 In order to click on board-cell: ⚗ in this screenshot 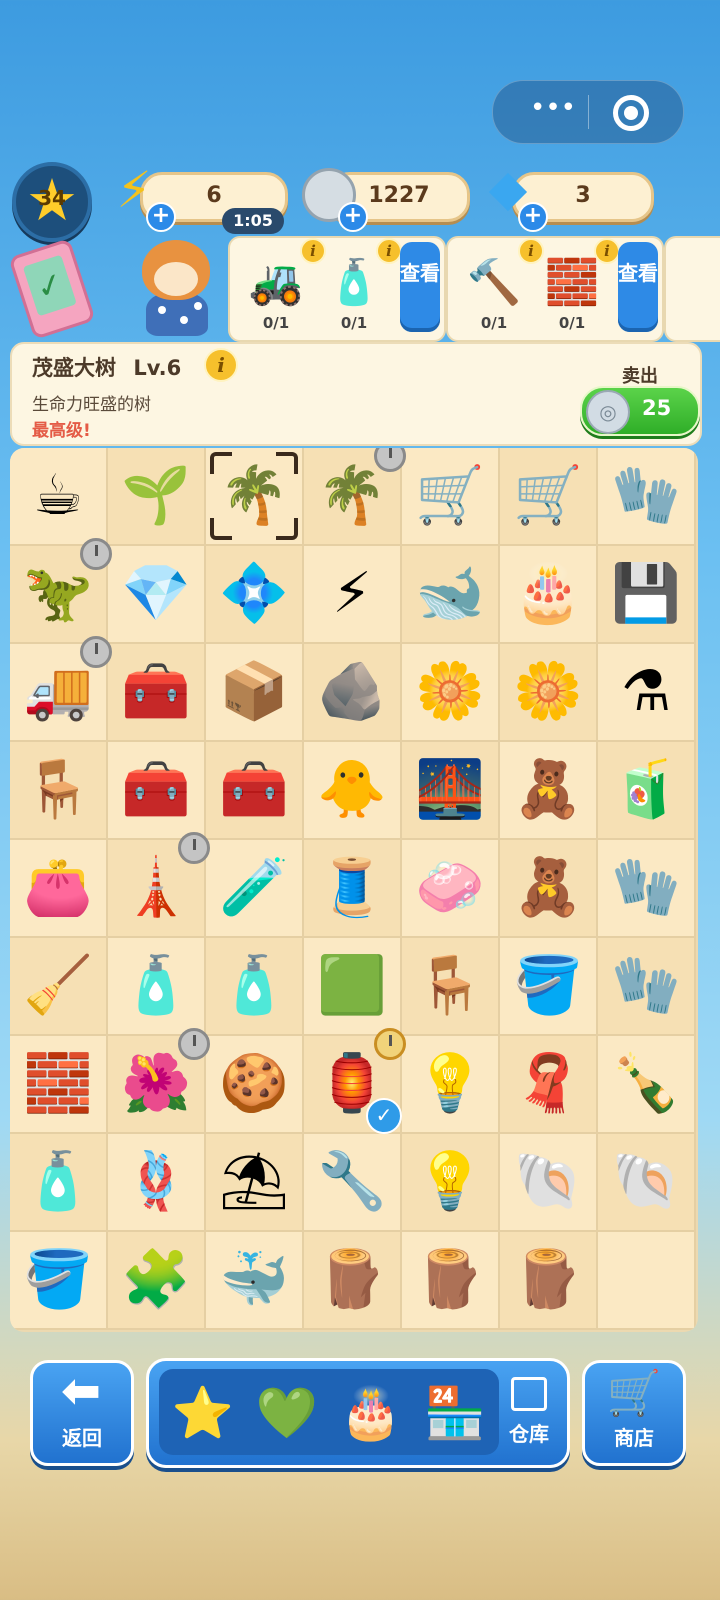, I will do `click(647, 693)`.